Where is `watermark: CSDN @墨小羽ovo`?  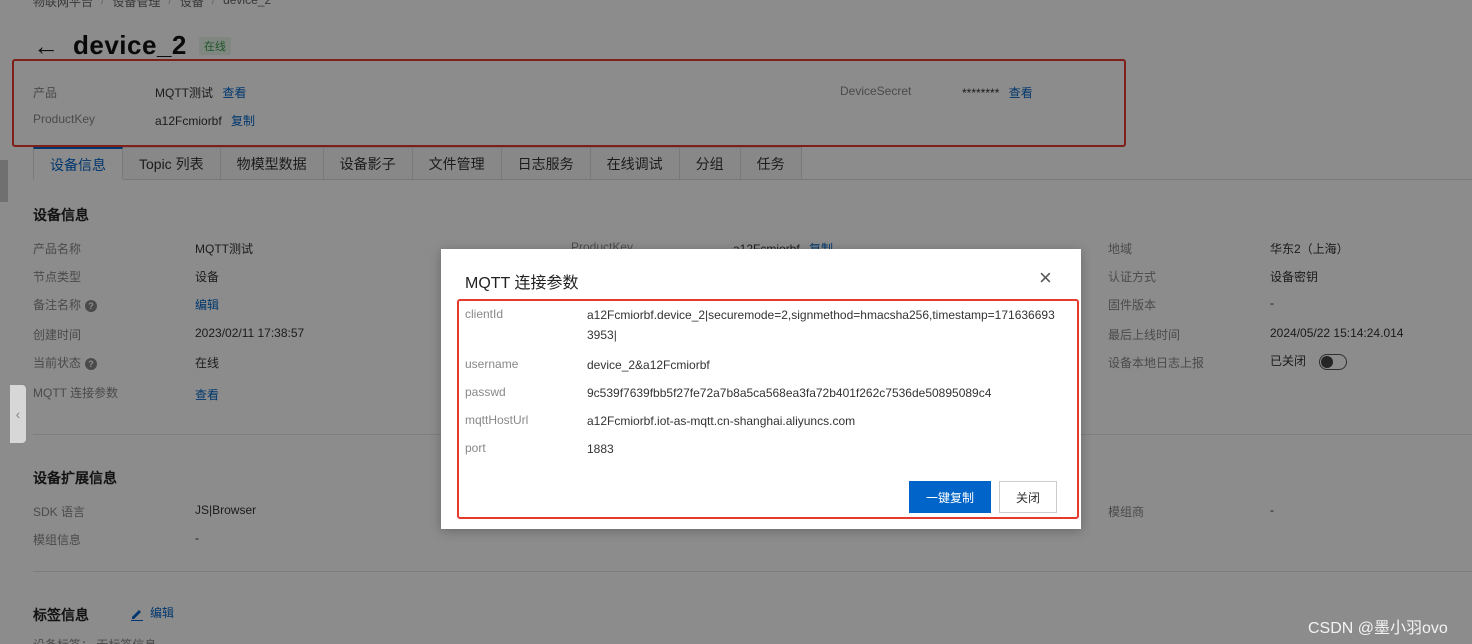
watermark: CSDN @墨小羽ovo is located at coordinates (1378, 628).